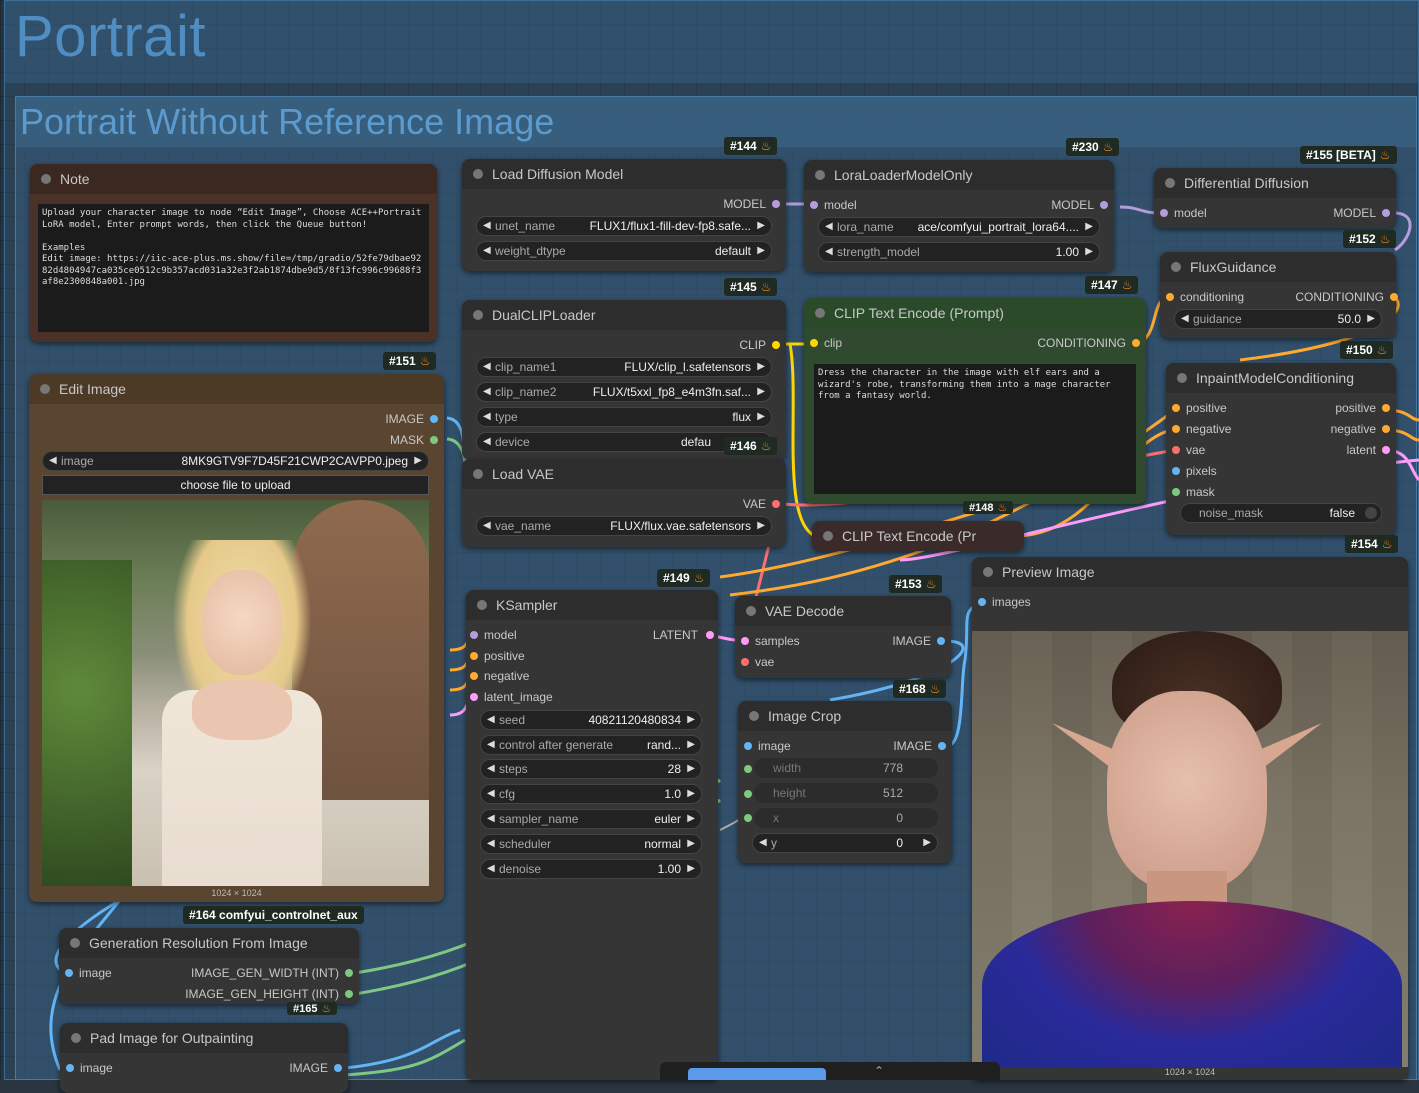  I want to click on input-clip-slot, so click(814, 343).